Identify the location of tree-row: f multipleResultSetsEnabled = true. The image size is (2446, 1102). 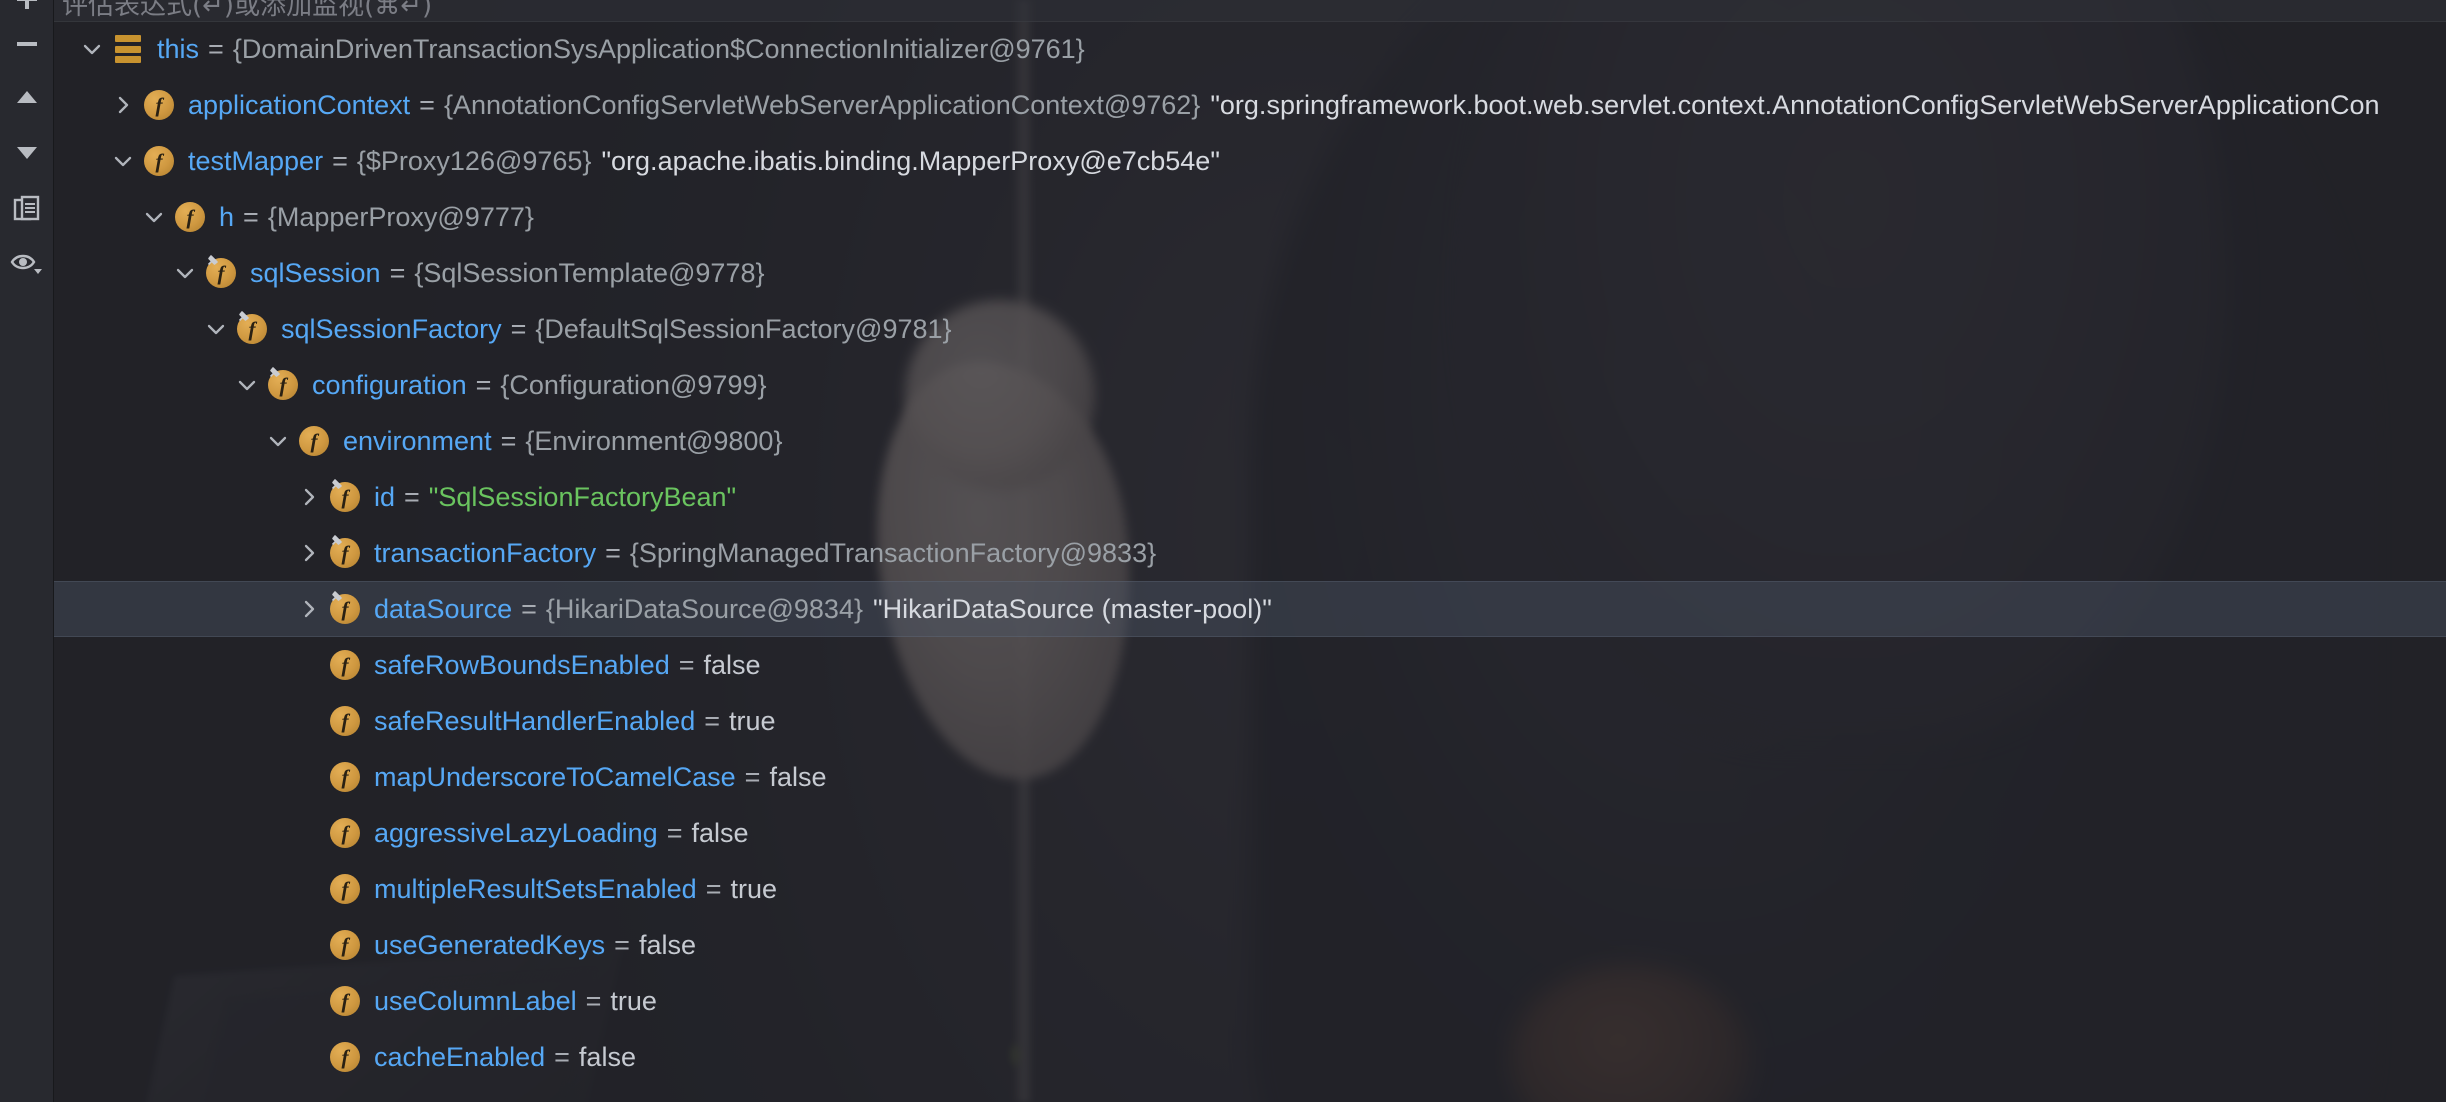
(1249, 889).